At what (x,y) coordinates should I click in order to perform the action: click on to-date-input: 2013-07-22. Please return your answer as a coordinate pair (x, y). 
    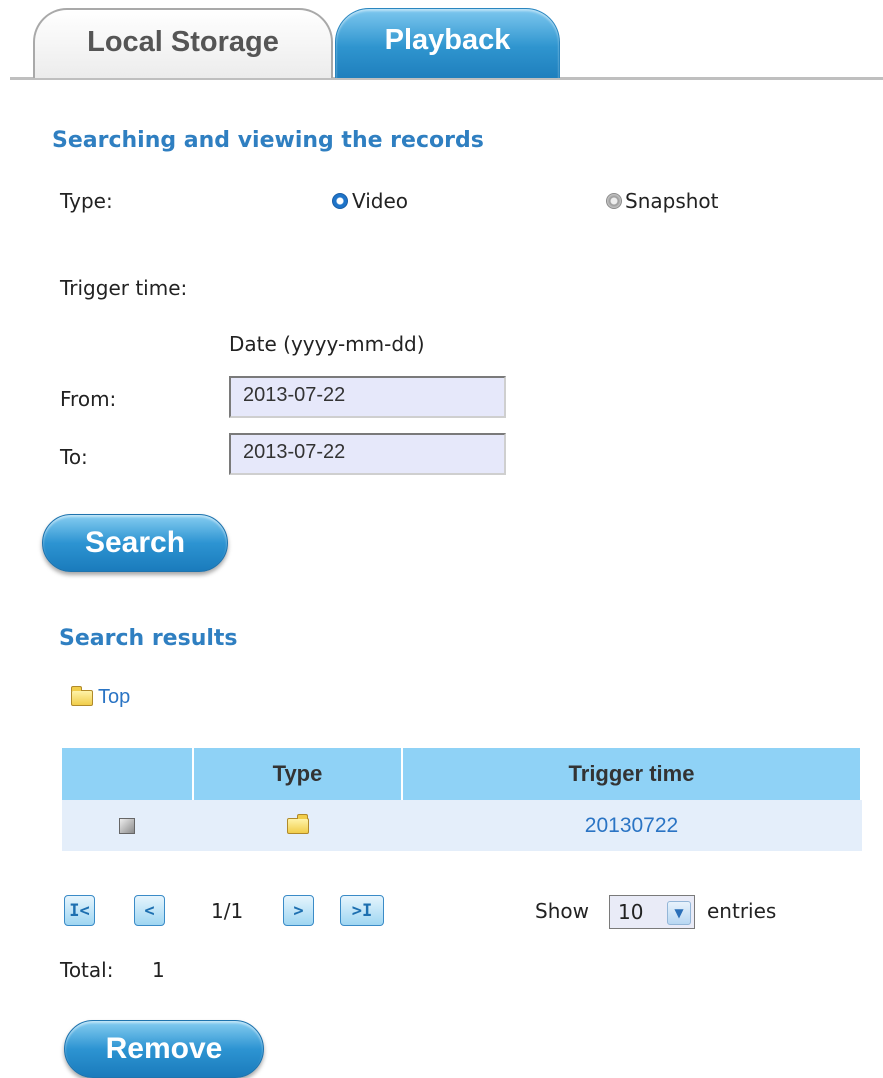
    Looking at the image, I should click on (367, 454).